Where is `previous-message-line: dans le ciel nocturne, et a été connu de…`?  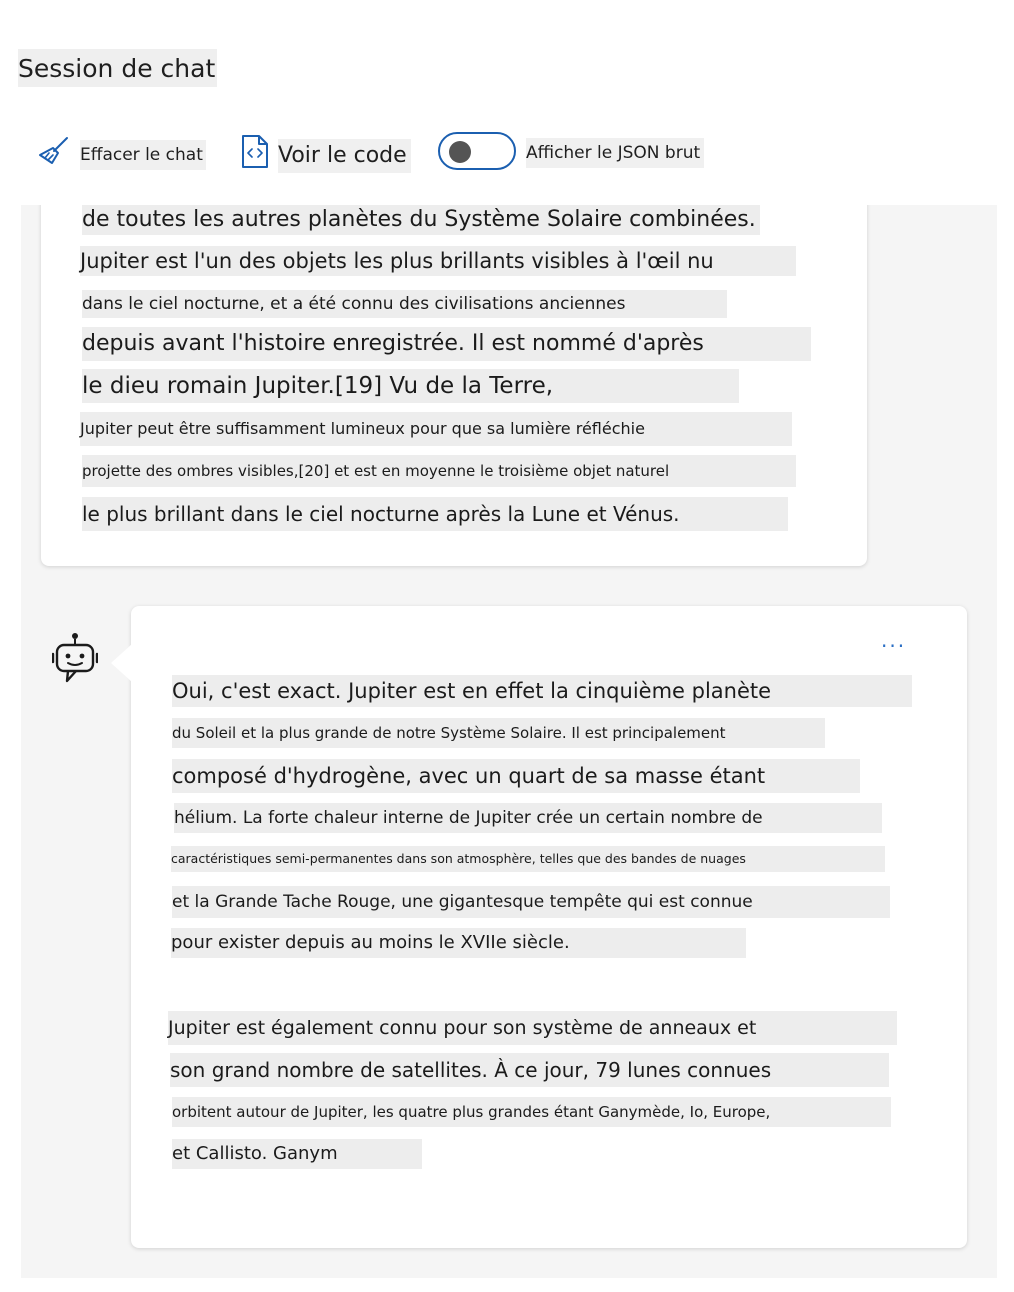 previous-message-line: dans le ciel nocturne, et a été connu de… is located at coordinates (404, 304).